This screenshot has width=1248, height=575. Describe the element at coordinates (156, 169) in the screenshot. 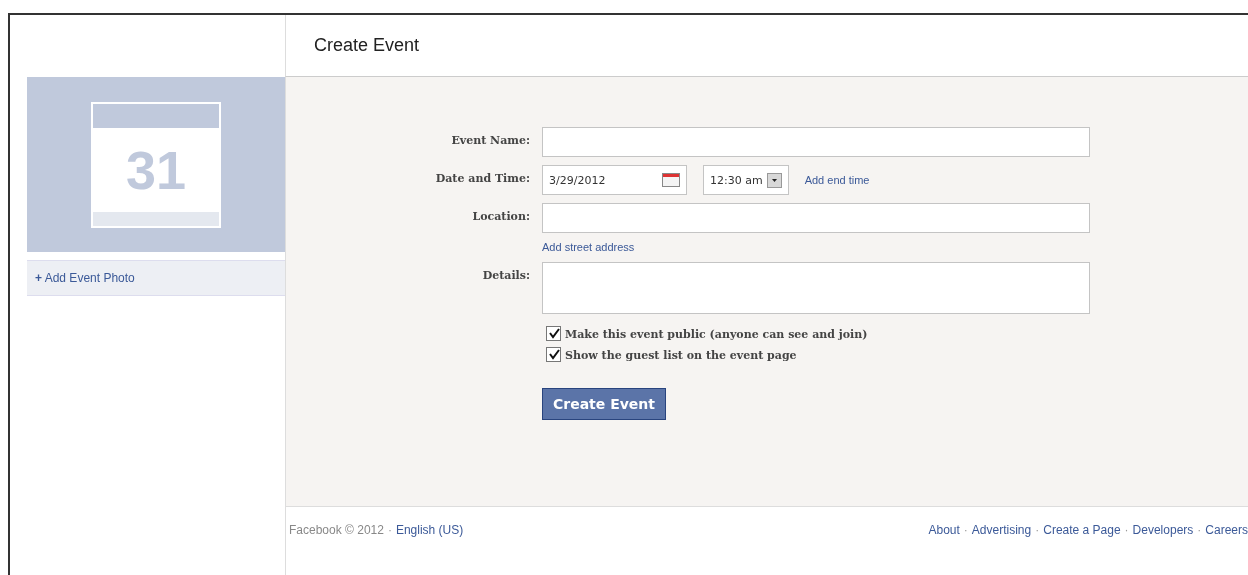

I see `calendar-day: 31` at that location.